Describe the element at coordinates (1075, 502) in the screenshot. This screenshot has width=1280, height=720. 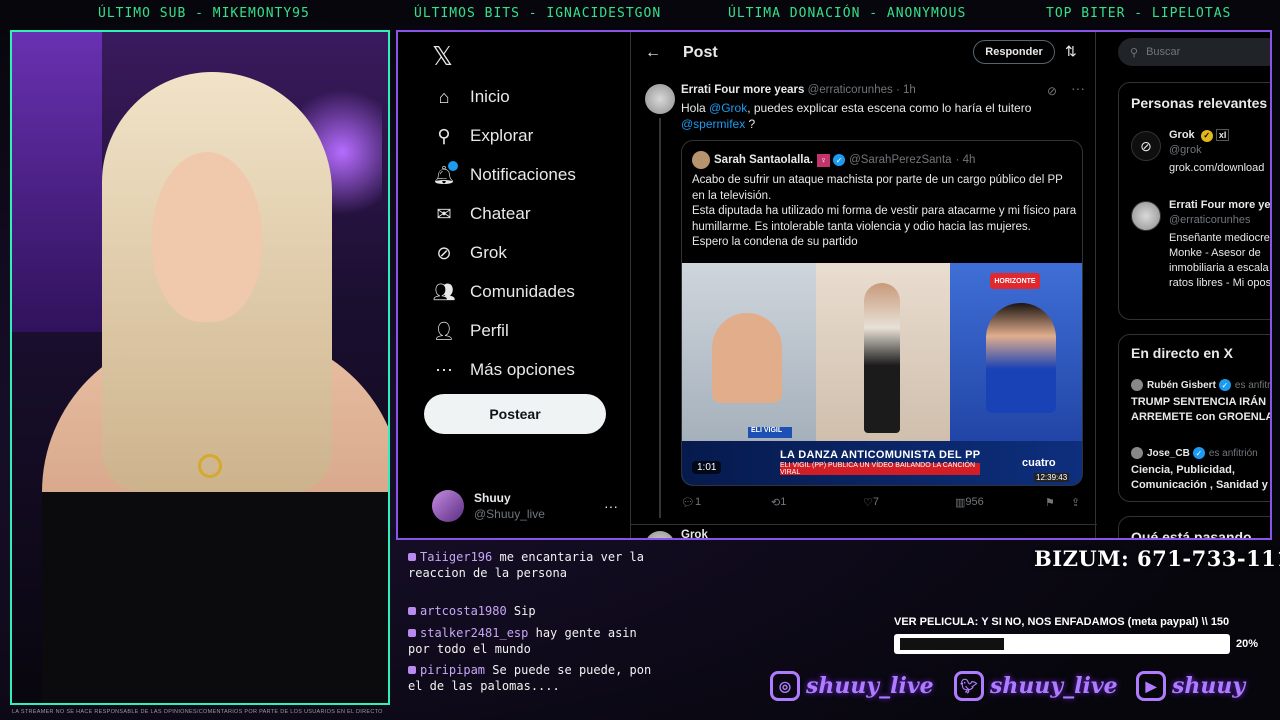
I see `share-icon: ⇪` at that location.